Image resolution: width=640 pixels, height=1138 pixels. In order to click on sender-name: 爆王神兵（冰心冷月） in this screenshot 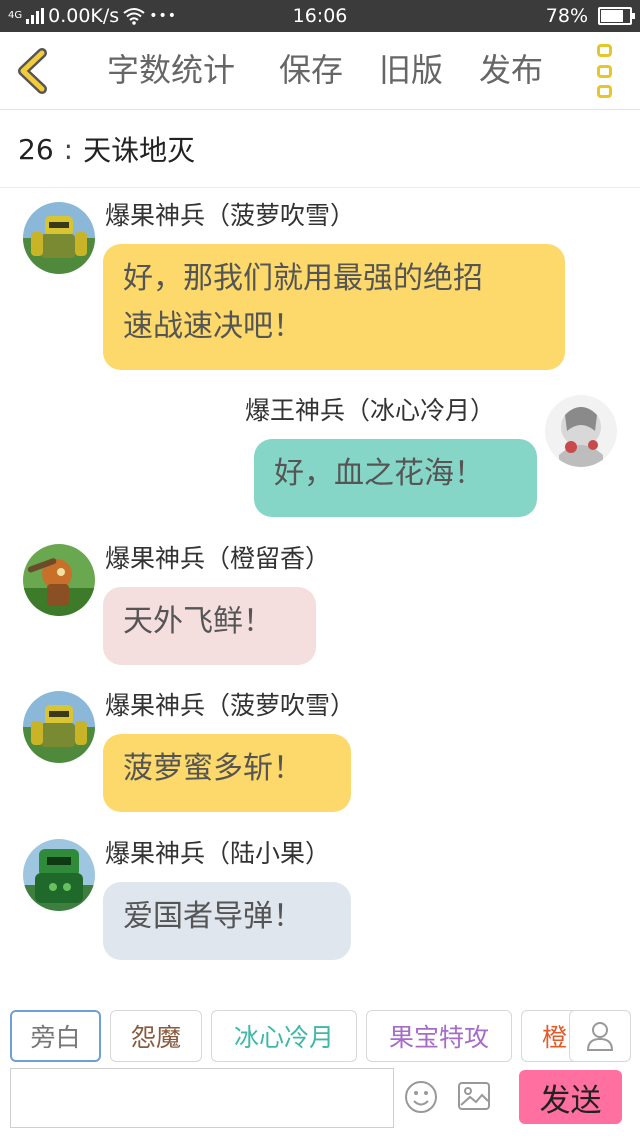, I will do `click(370, 410)`.